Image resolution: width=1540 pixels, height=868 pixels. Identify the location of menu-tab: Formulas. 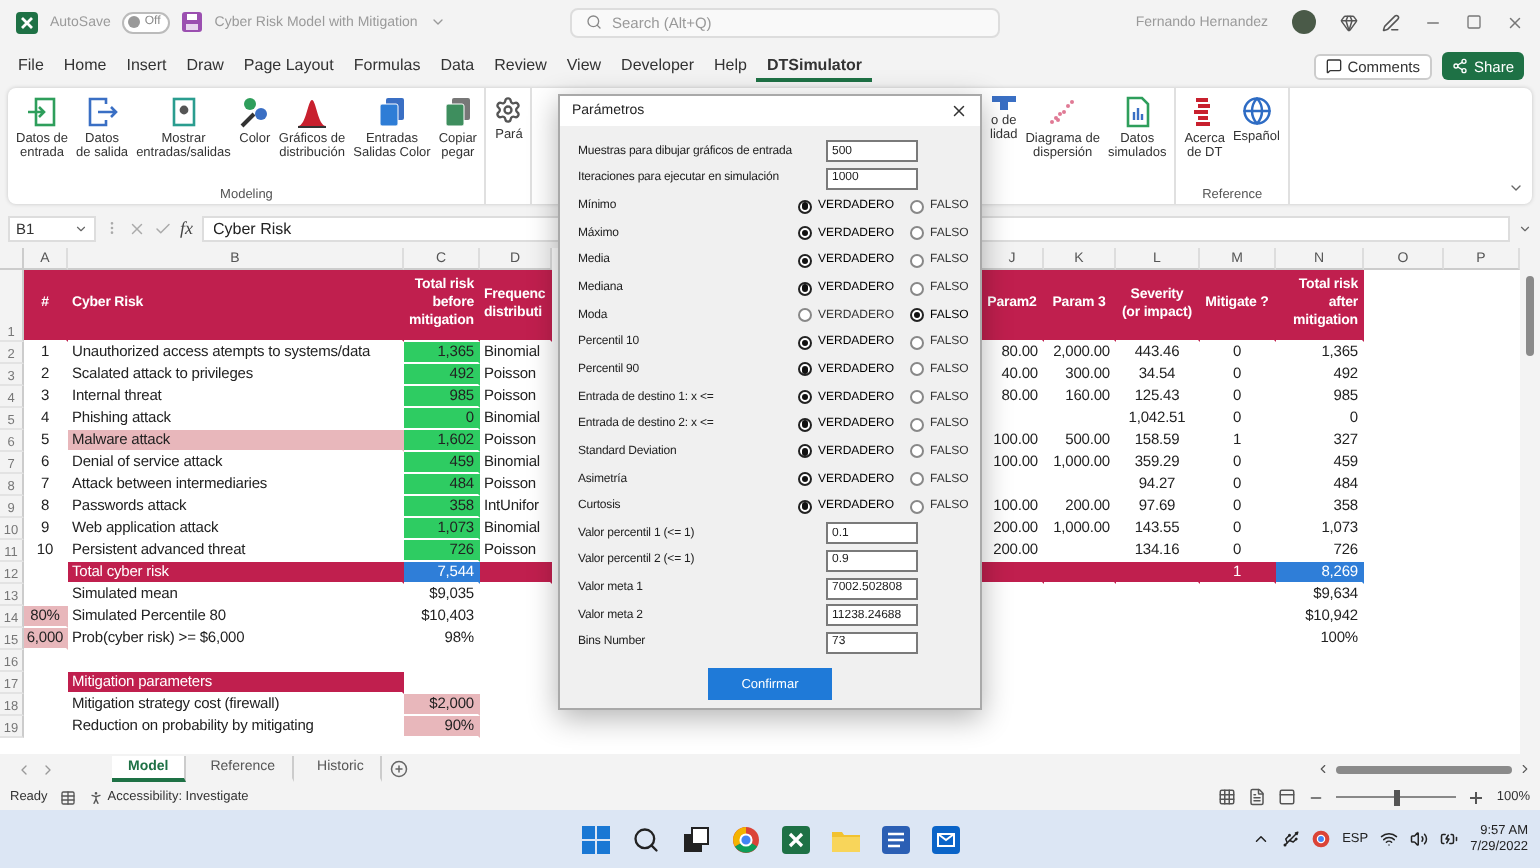
(387, 66).